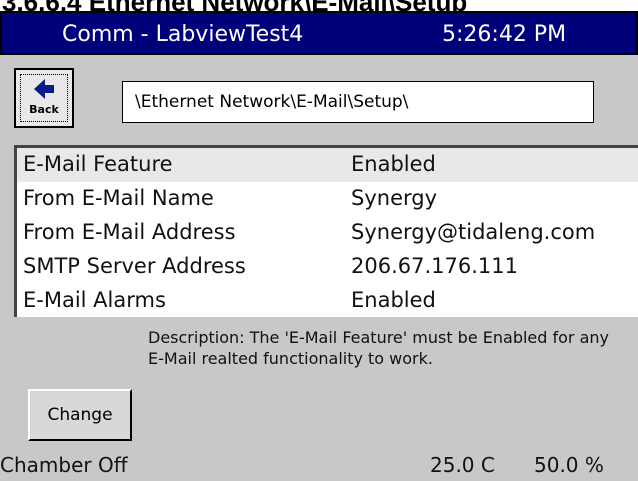 The height and width of the screenshot is (481, 638). I want to click on title-bar: Comm - LabviewTest4 5:26:42 PM, so click(319, 33).